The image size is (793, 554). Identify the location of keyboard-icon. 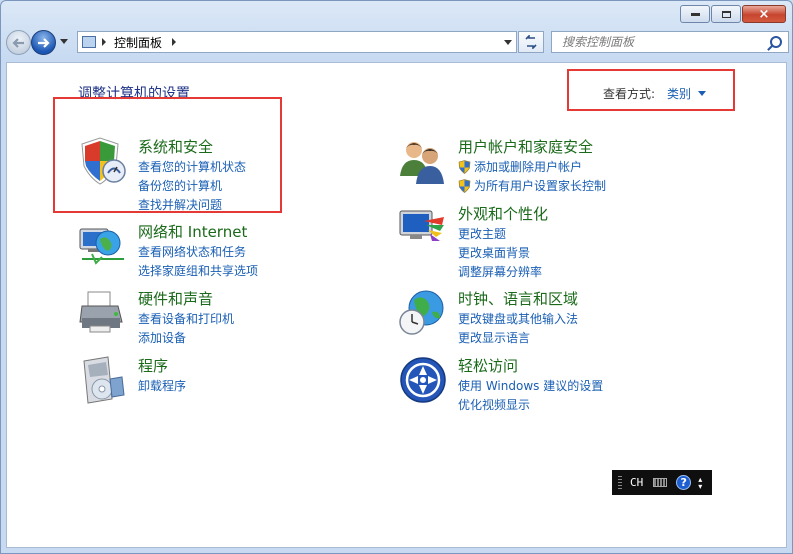
(660, 482).